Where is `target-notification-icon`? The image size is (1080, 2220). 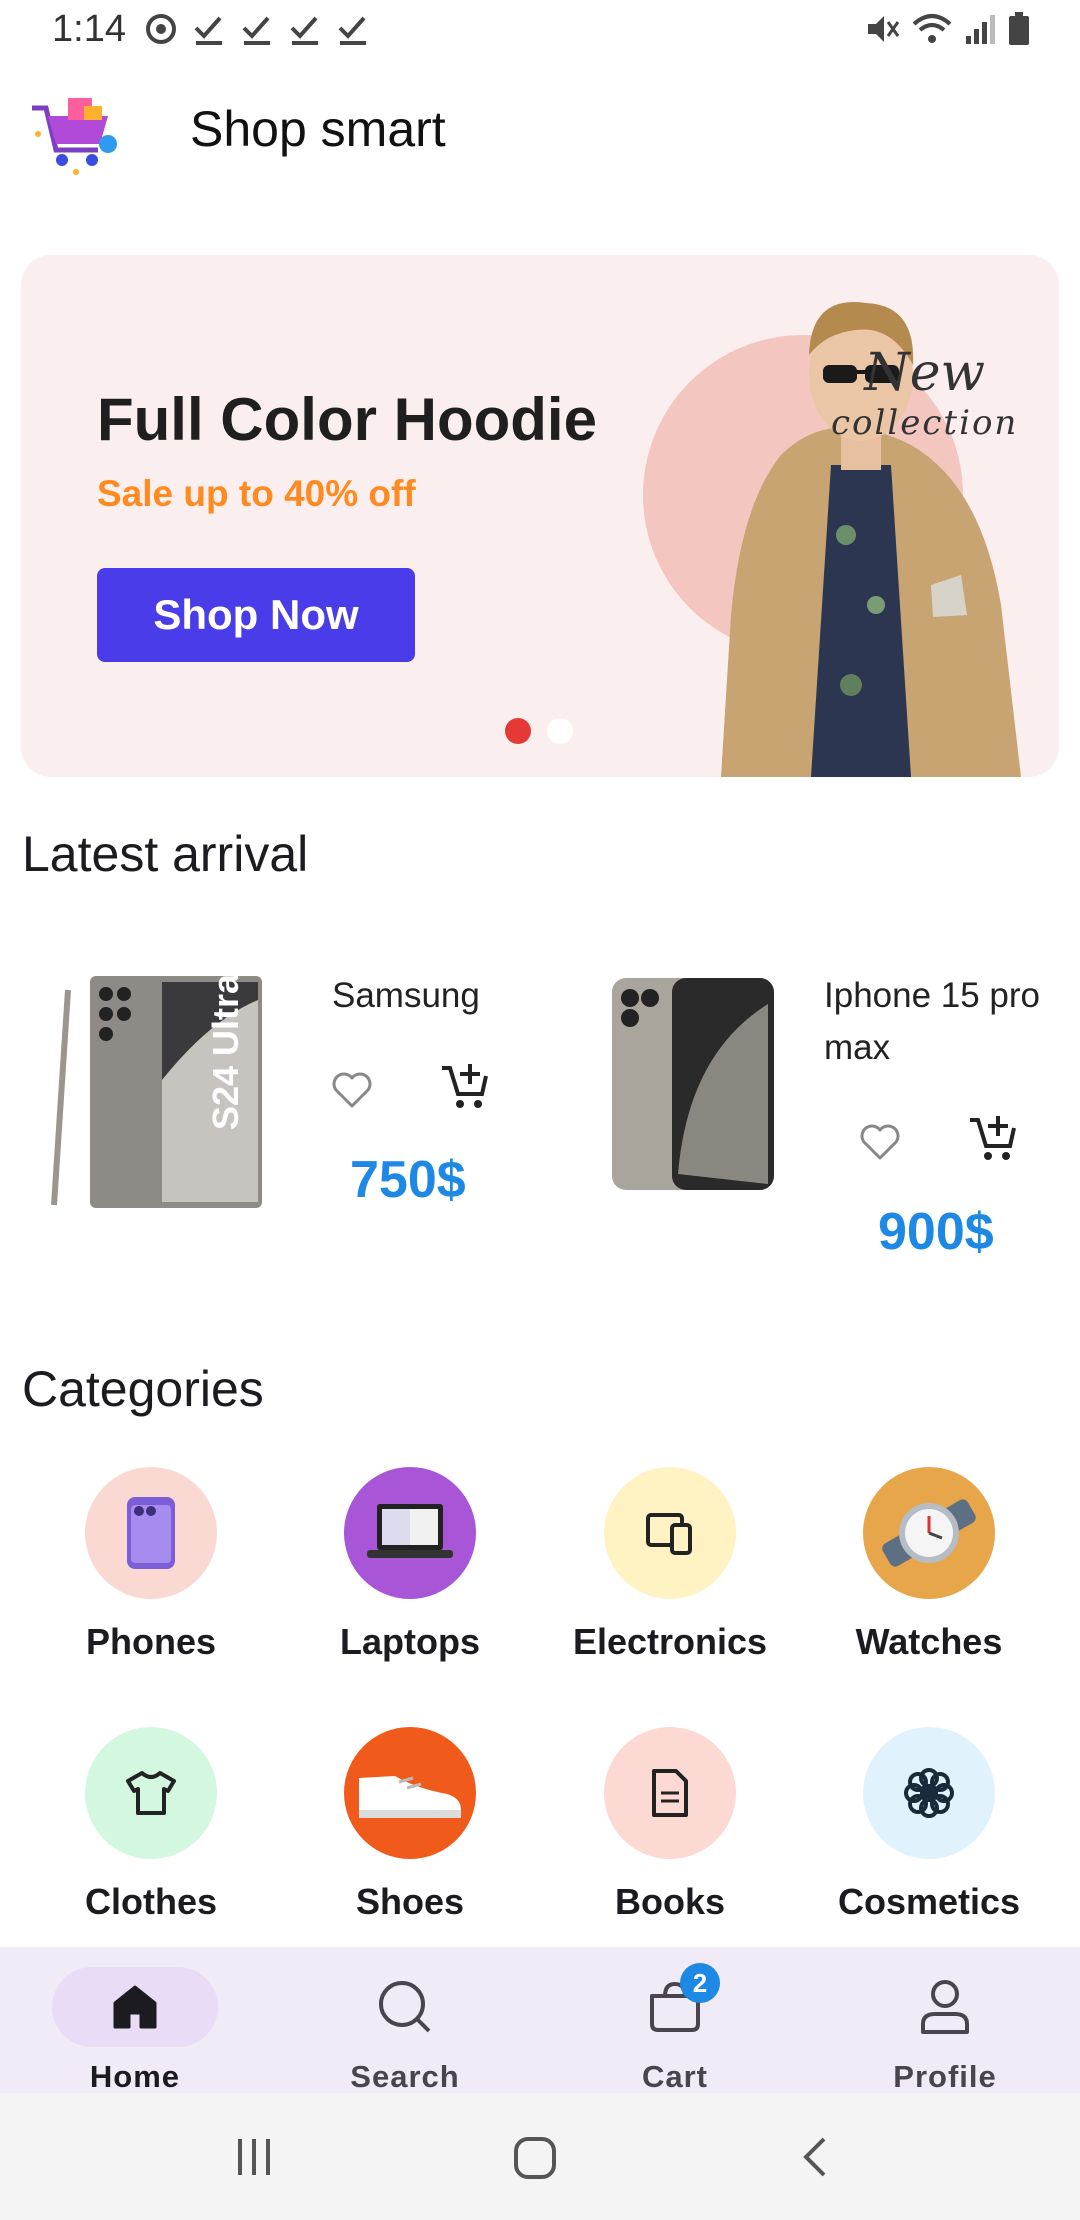
target-notification-icon is located at coordinates (161, 29).